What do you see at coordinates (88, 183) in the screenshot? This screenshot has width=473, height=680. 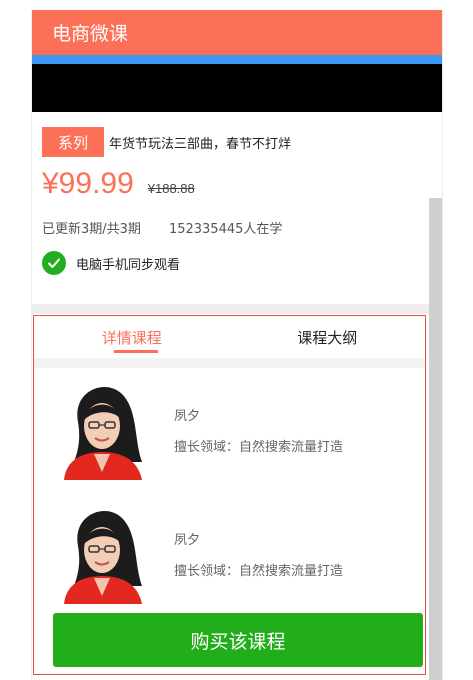 I see `current-price: ¥99.99` at bounding box center [88, 183].